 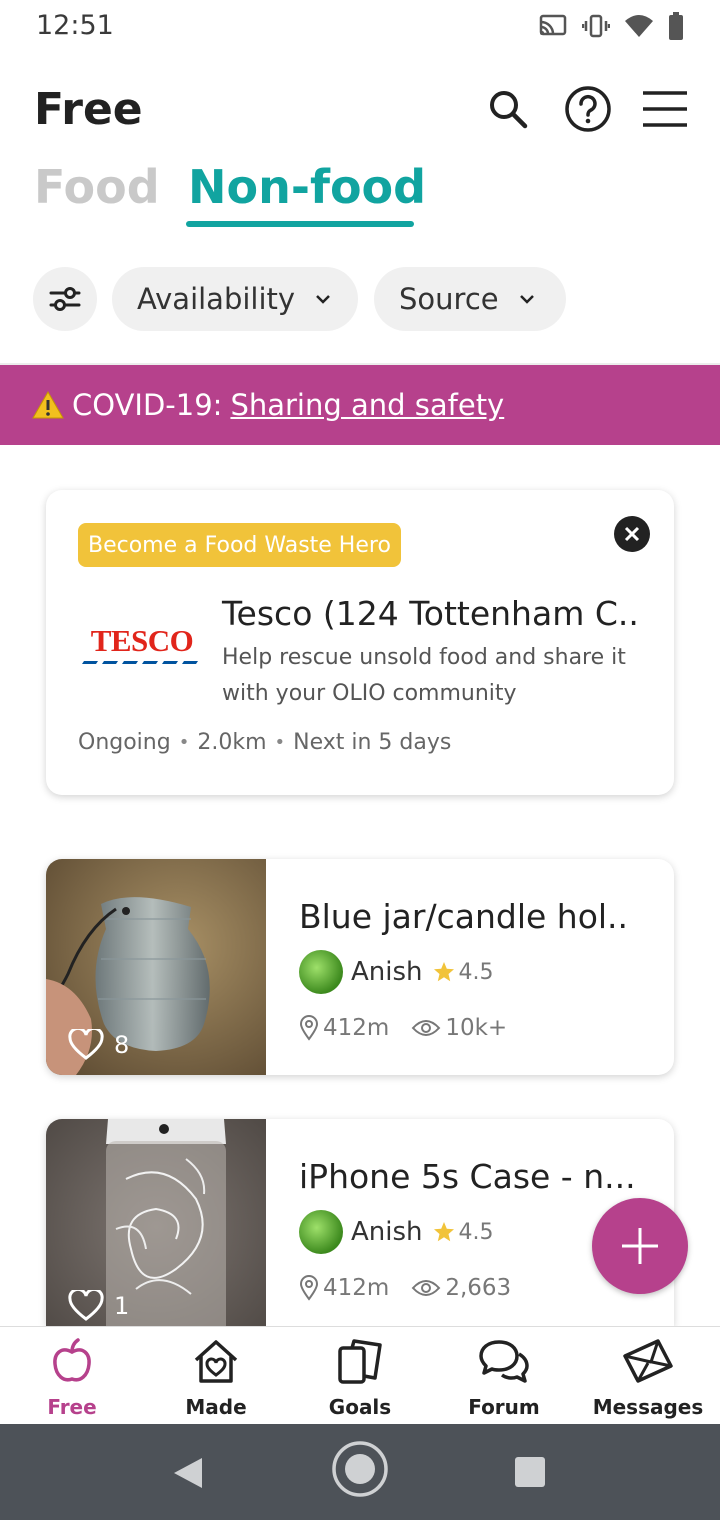 What do you see at coordinates (476, 1028) in the screenshot?
I see `listing-views: 10k+` at bounding box center [476, 1028].